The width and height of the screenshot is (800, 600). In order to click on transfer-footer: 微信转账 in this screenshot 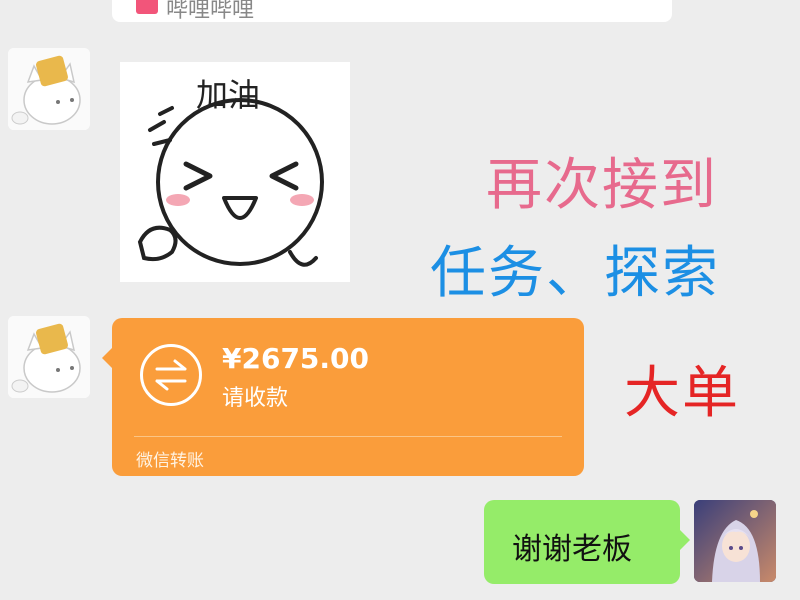, I will do `click(170, 461)`.